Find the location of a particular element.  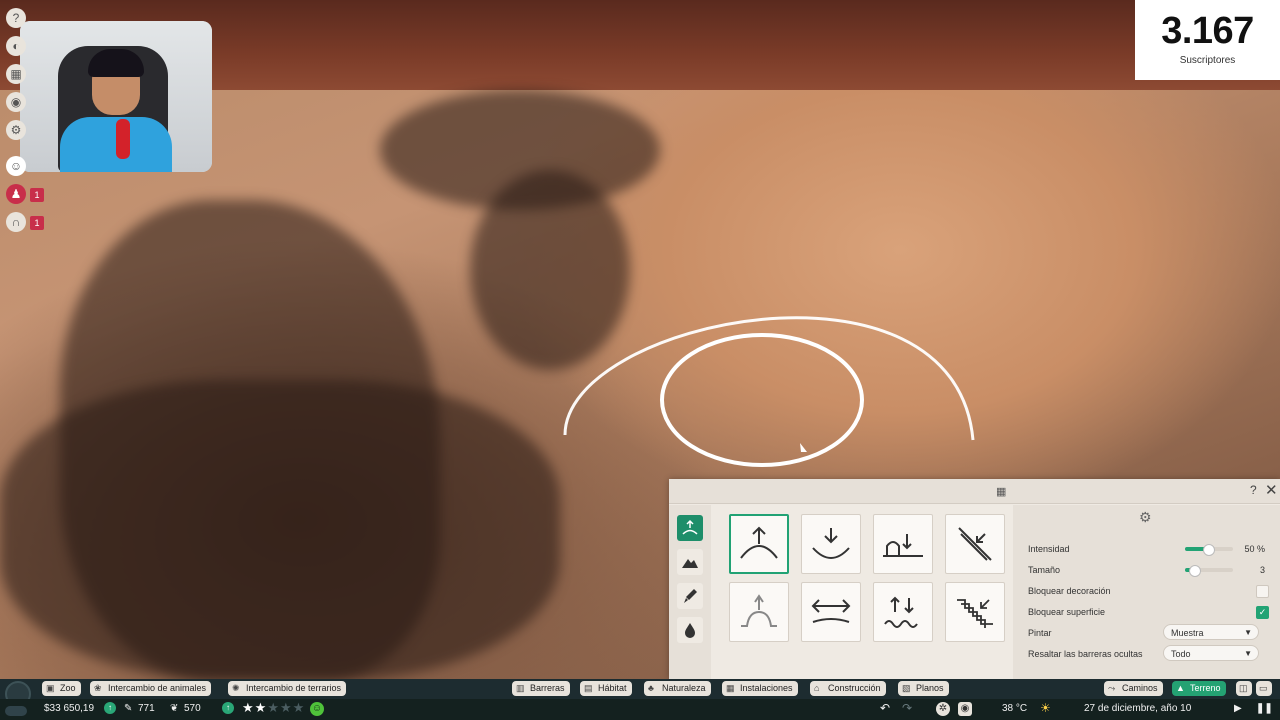

terrace-terrain-icon is located at coordinates (975, 613).